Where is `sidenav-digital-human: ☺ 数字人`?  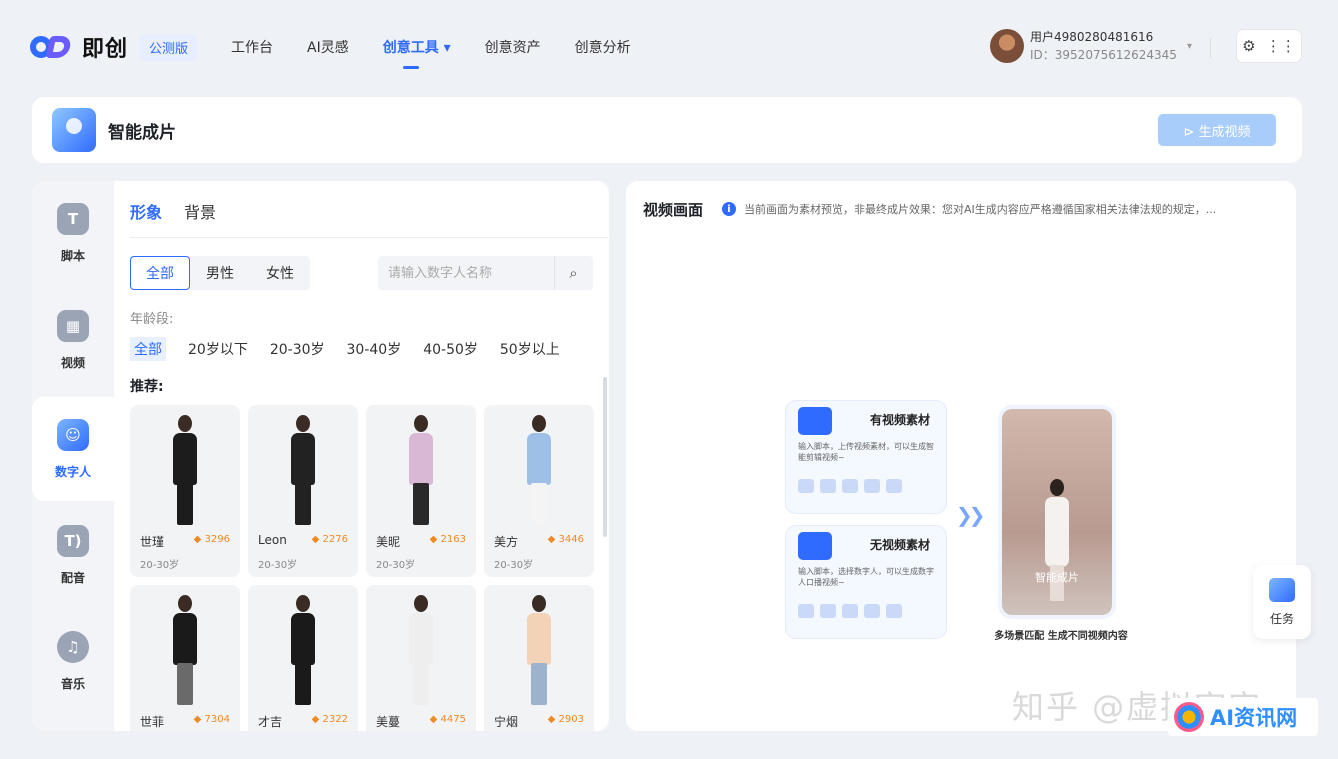 sidenav-digital-human: ☺ 数字人 is located at coordinates (73, 449).